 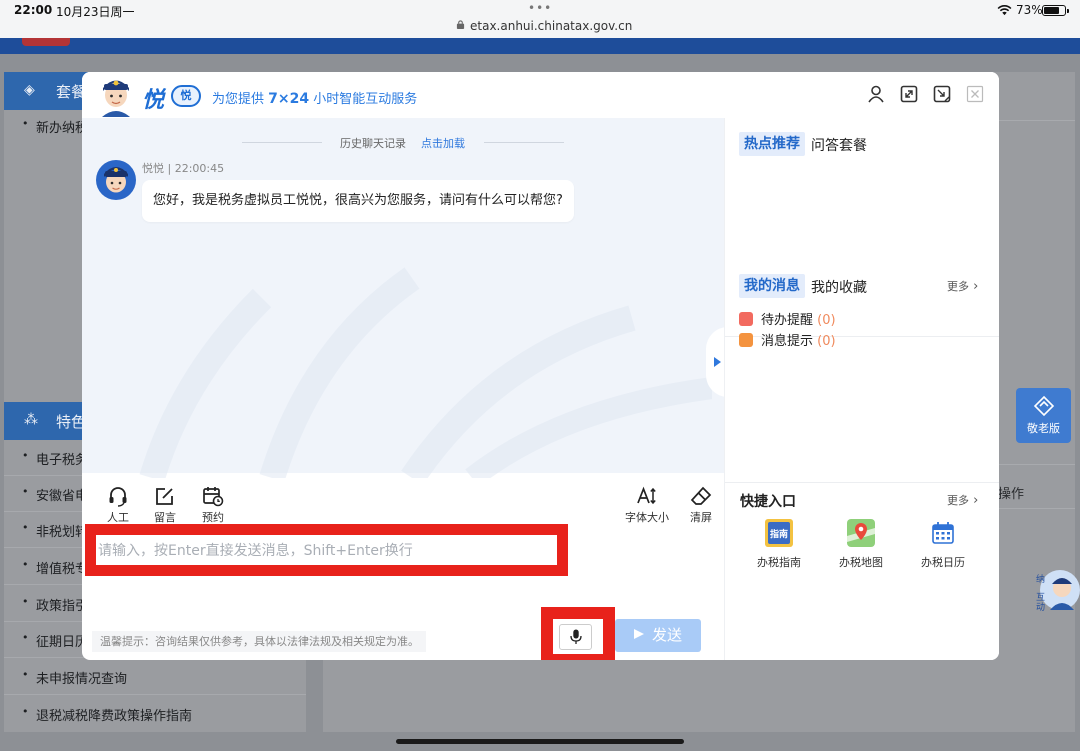 What do you see at coordinates (31, 420) in the screenshot?
I see `grid-icon: ⁂` at bounding box center [31, 420].